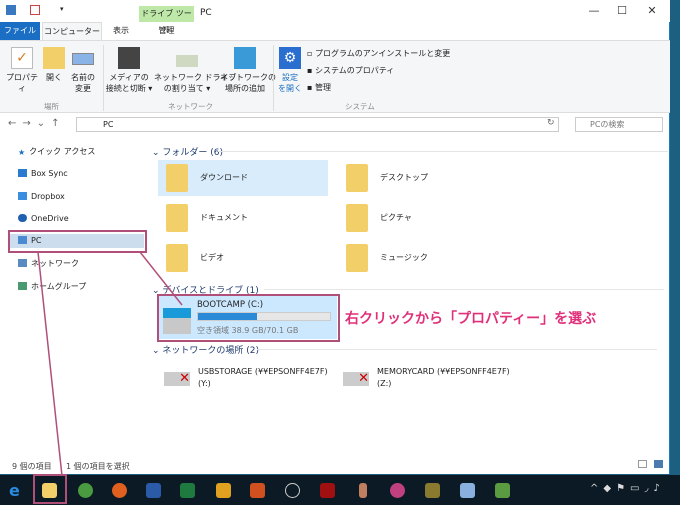 This screenshot has height=505, width=680. I want to click on annotation-box-drive, so click(248, 318).